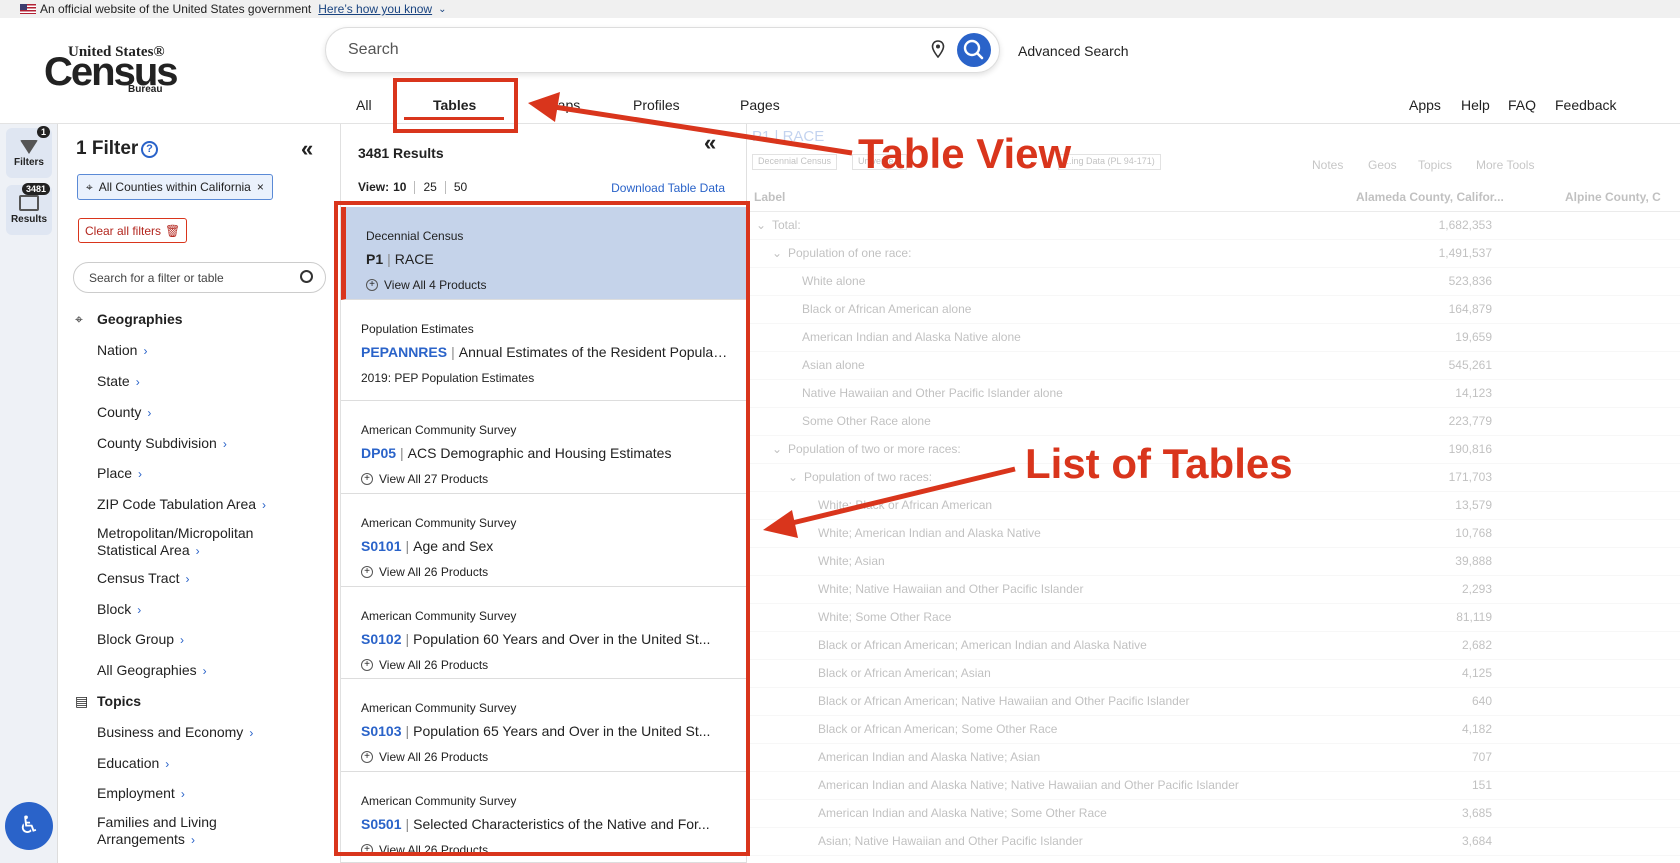  Describe the element at coordinates (700, 129) in the screenshot. I see `annotation-arrow-table-view` at that location.